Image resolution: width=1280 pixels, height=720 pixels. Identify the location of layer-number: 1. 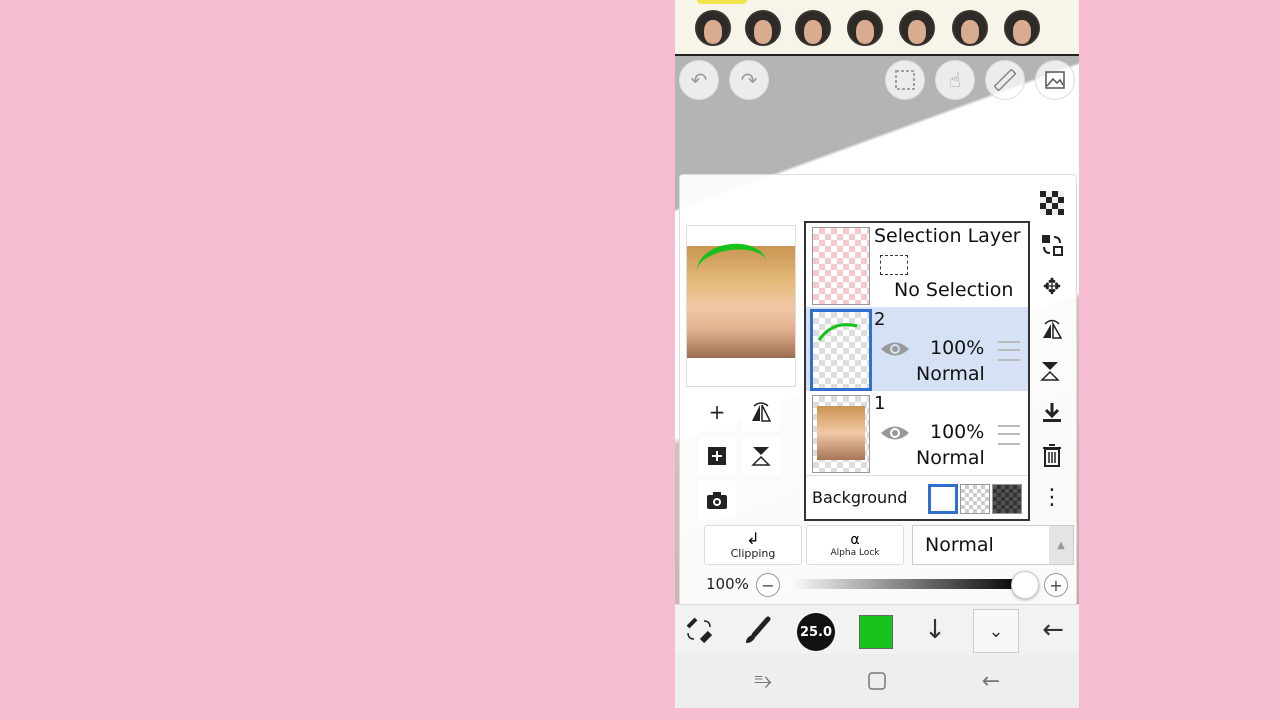
(880, 403).